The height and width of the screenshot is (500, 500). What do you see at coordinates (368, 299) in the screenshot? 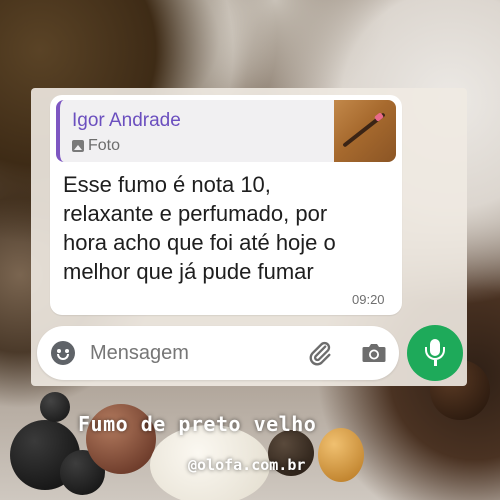
I see `message-time: 09:20` at bounding box center [368, 299].